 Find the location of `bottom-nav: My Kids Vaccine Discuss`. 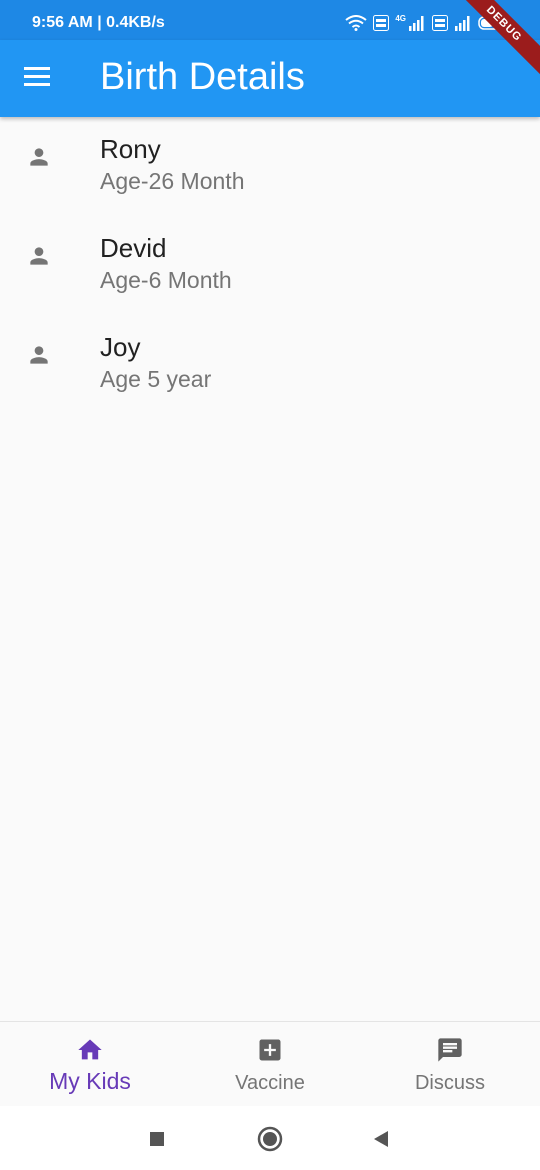

bottom-nav: My Kids Vaccine Discuss is located at coordinates (270, 1063).